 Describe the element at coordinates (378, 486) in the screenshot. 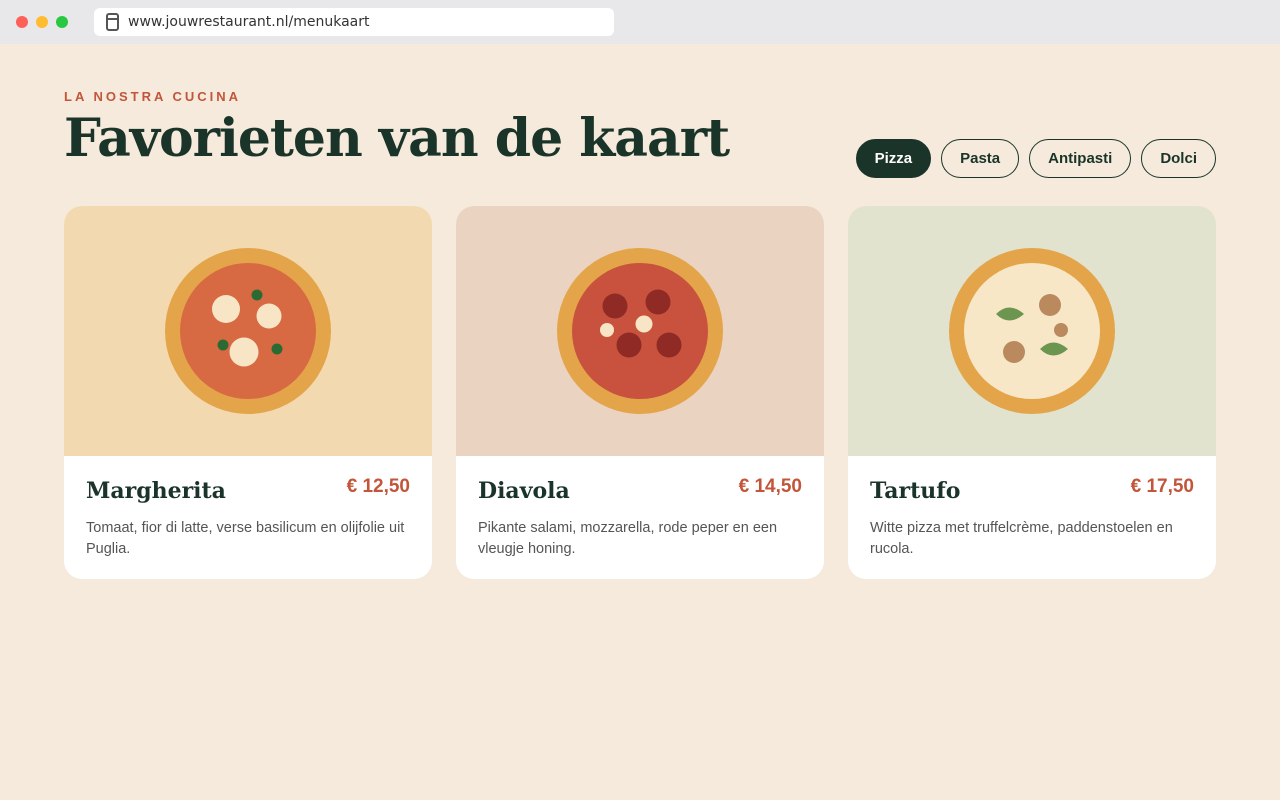

I see `dish-price: € 12,50` at that location.